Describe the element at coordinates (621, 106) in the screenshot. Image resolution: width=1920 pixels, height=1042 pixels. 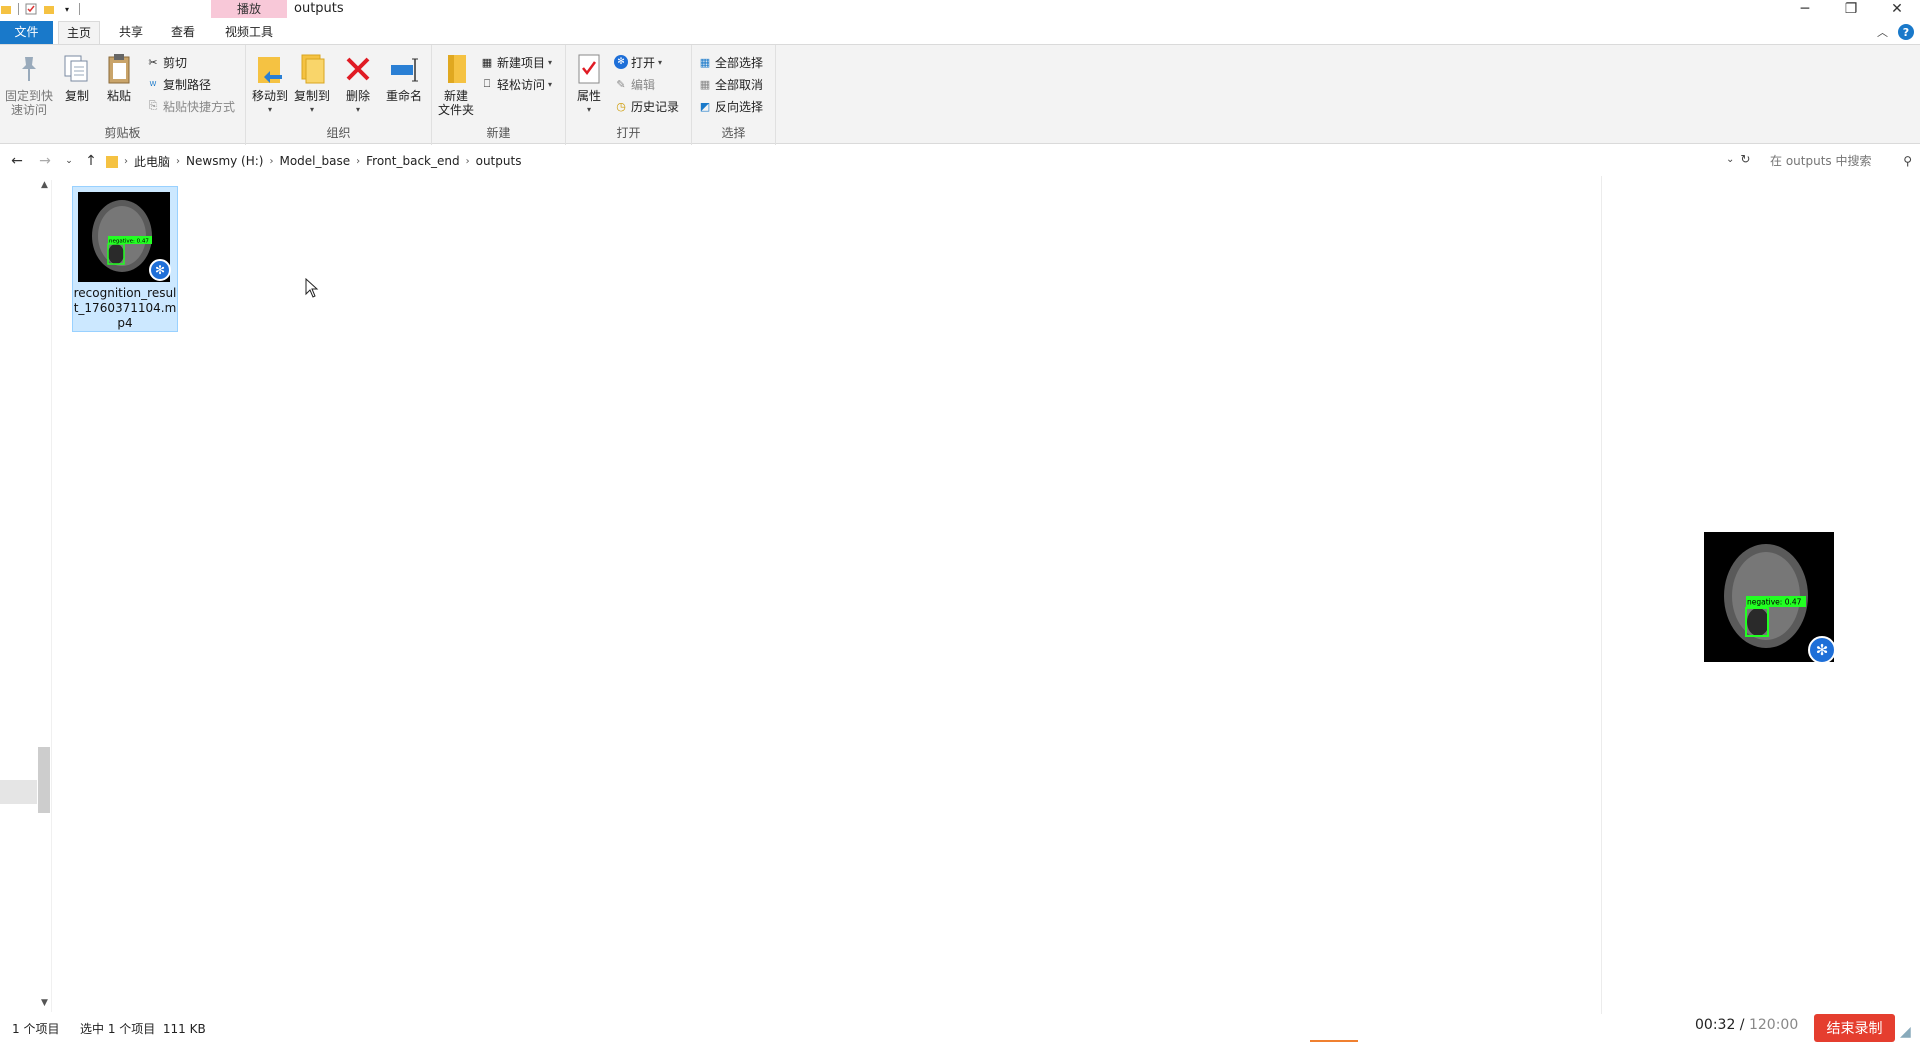
I see `history-icon: ◷` at that location.